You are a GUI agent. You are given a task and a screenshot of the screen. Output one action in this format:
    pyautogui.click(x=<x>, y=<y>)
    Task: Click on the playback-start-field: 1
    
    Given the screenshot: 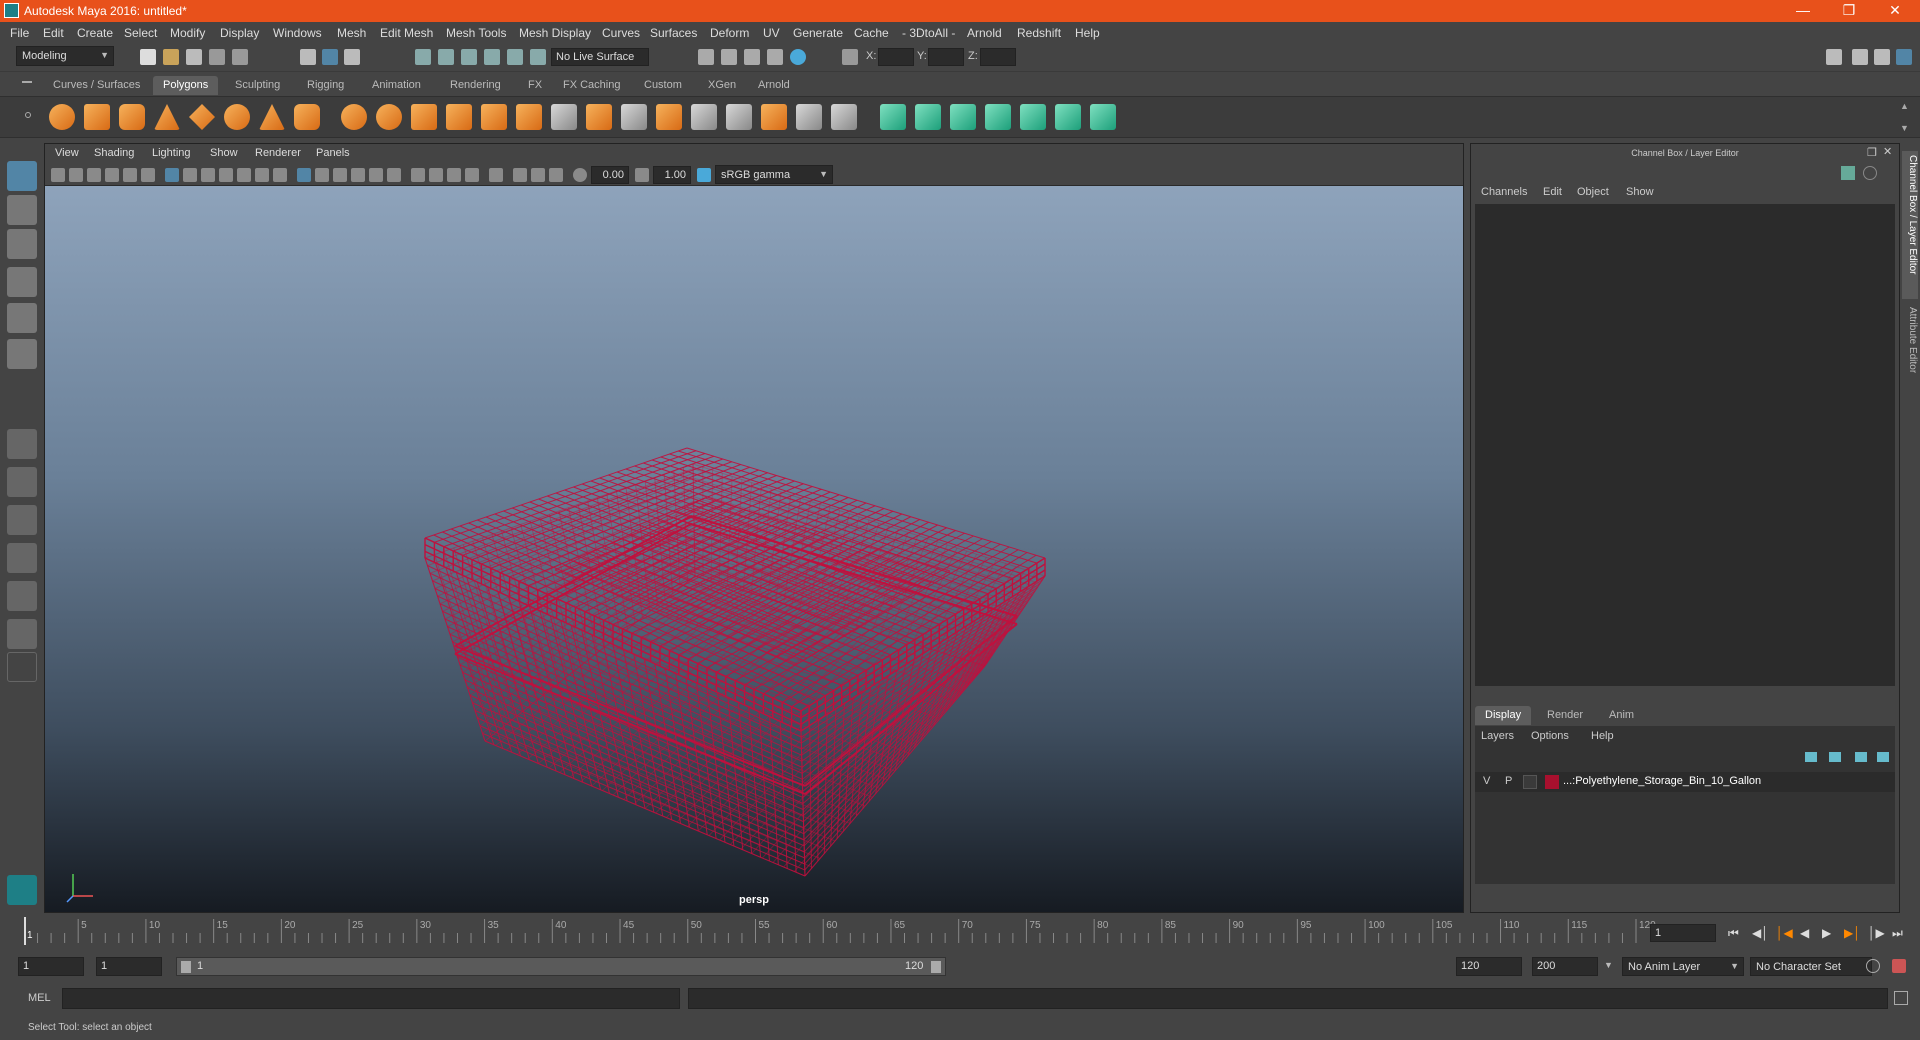 What is the action you would take?
    pyautogui.click(x=129, y=966)
    